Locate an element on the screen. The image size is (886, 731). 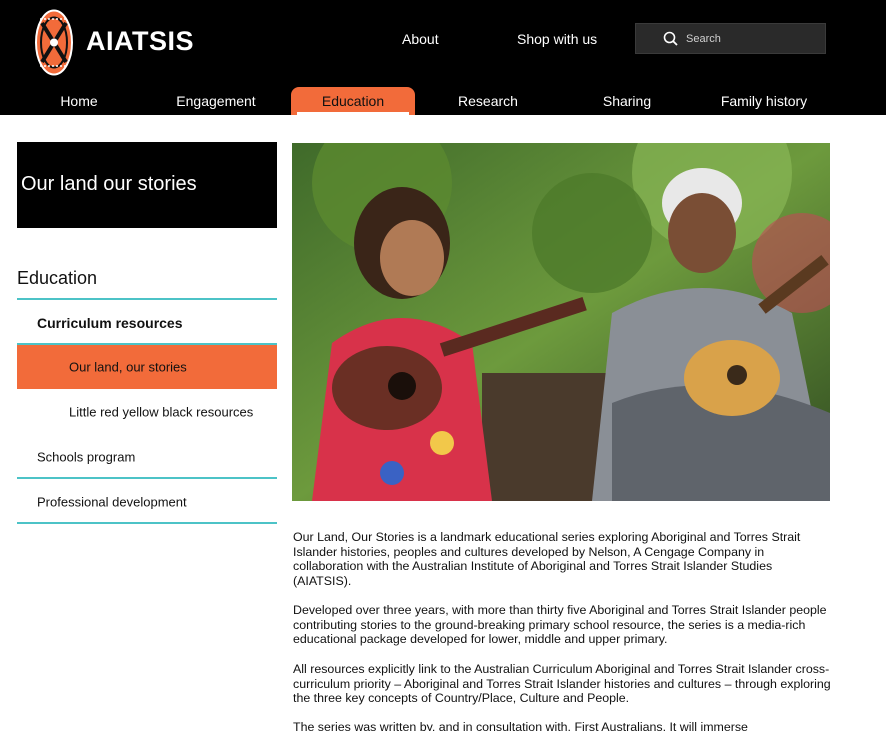
nav-research: Research is located at coordinates (488, 101).